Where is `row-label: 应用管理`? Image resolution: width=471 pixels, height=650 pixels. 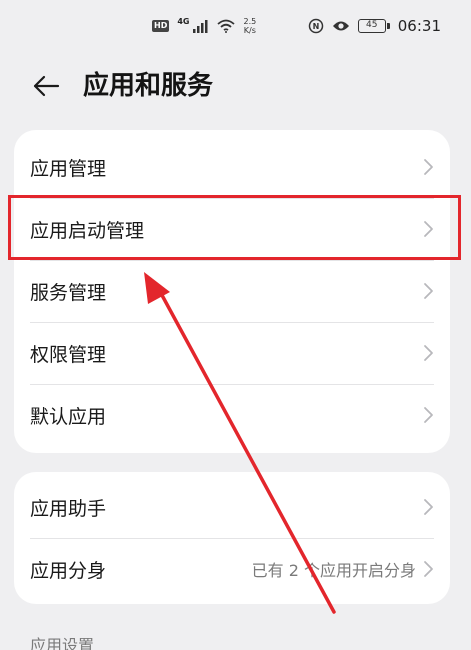 row-label: 应用管理 is located at coordinates (68, 168).